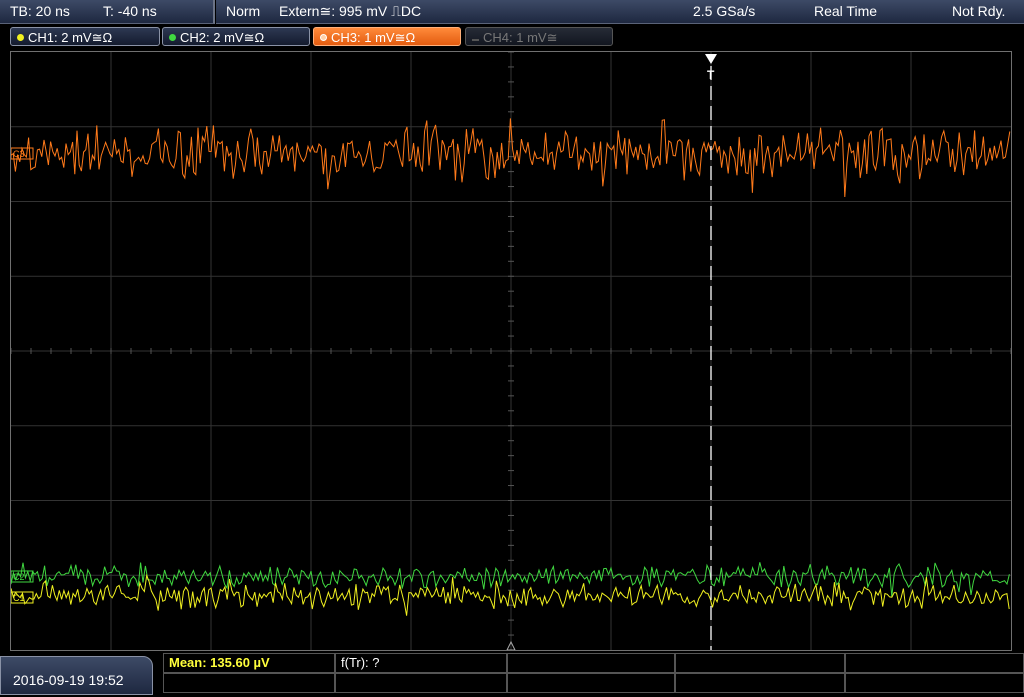 The width and height of the screenshot is (1024, 697). What do you see at coordinates (511, 158) in the screenshot?
I see `ch3-waveform` at bounding box center [511, 158].